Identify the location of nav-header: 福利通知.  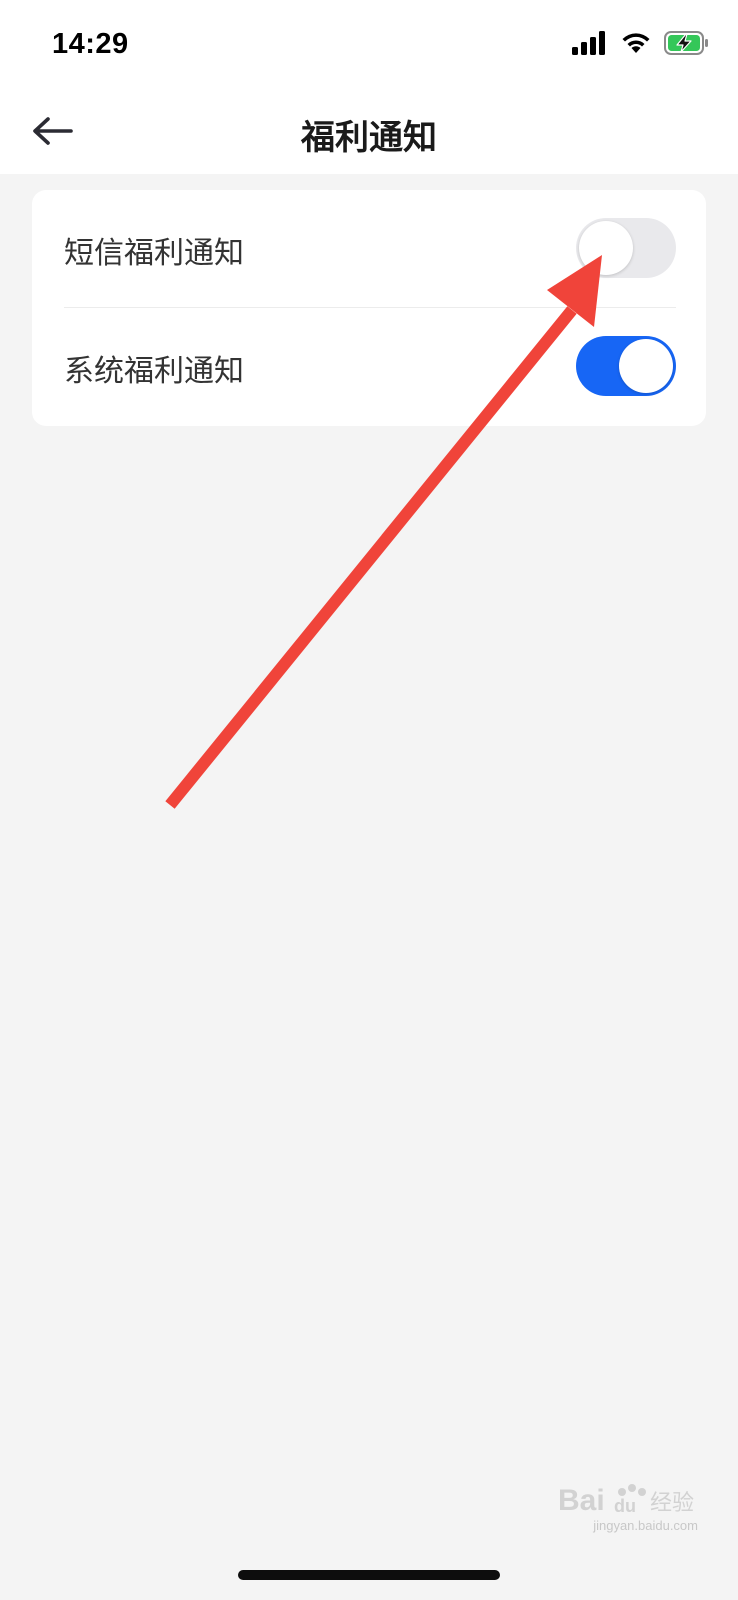
(369, 132).